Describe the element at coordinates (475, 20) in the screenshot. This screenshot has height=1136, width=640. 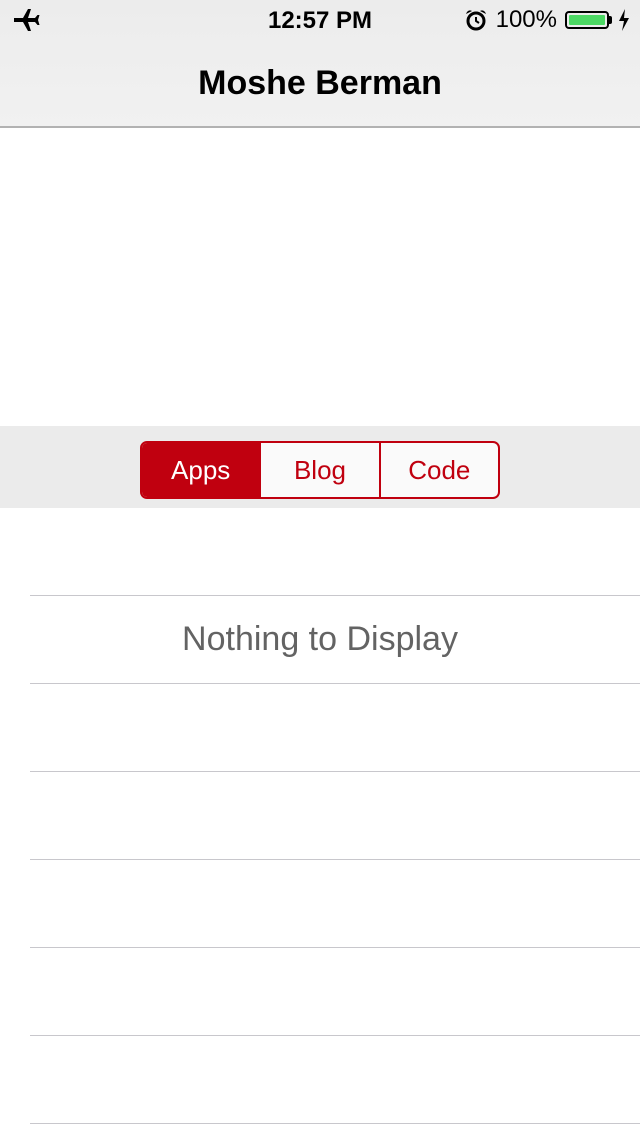
I see `alarm-clock-icon` at that location.